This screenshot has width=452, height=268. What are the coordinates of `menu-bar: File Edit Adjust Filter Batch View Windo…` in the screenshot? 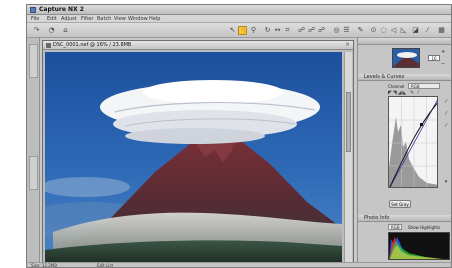 It's located at (239, 19).